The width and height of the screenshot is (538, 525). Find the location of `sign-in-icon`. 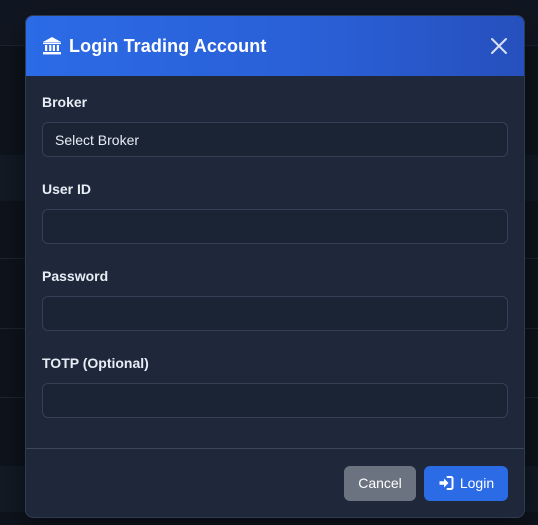

sign-in-icon is located at coordinates (446, 483).